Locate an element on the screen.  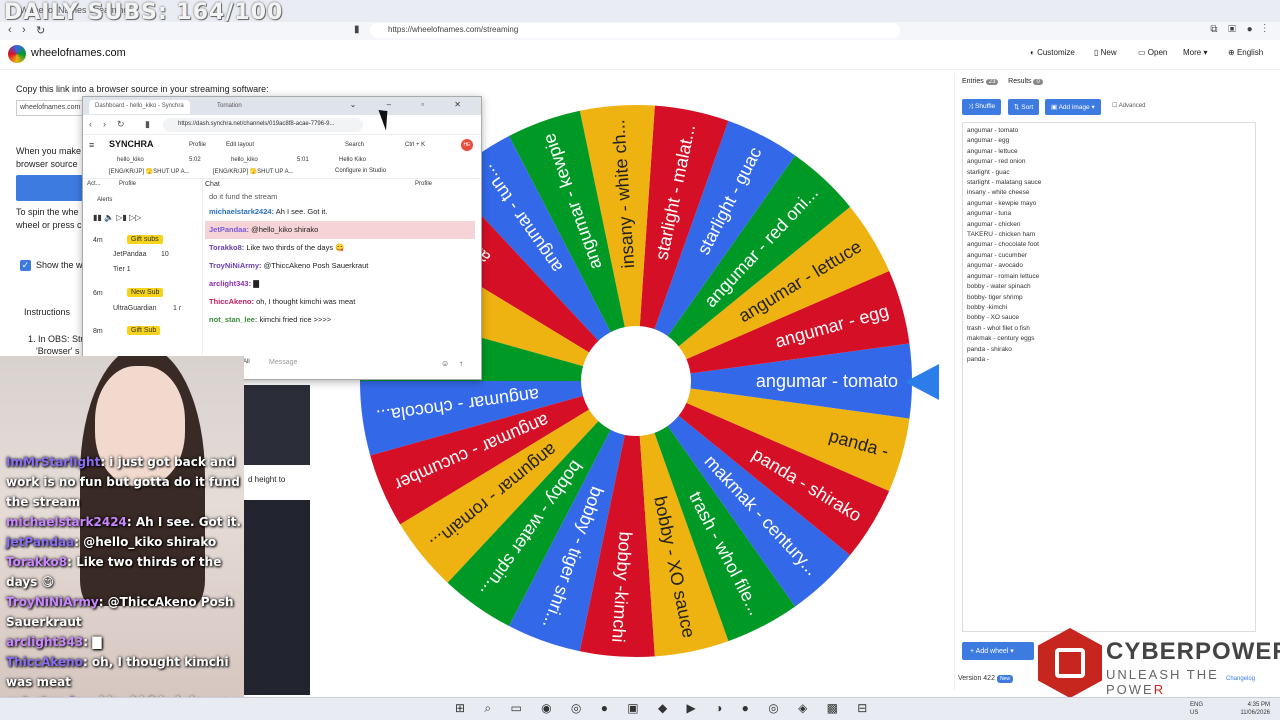
search-shortcut: Ctrl + K is located at coordinates (415, 145).